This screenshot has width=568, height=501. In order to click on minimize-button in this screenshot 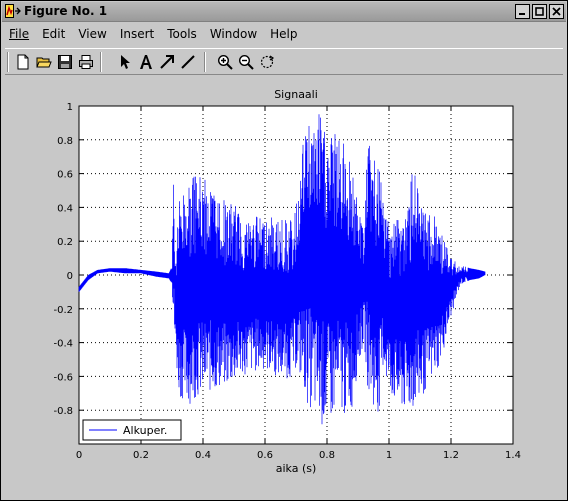, I will do `click(522, 11)`.